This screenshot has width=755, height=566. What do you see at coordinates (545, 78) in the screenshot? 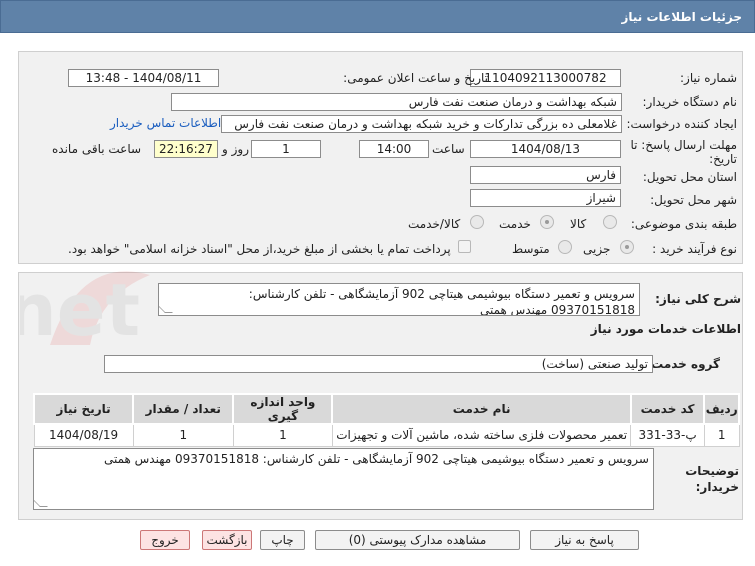
I see `need-number-field: 1104092113000782` at bounding box center [545, 78].